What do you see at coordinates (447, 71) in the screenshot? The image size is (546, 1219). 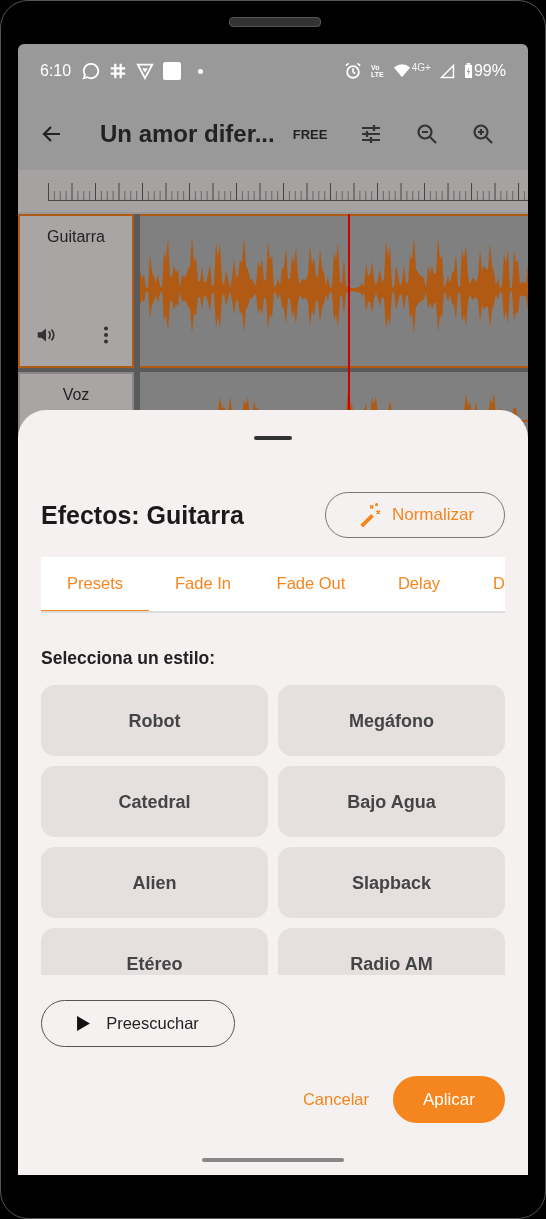 I see `signal-icon` at bounding box center [447, 71].